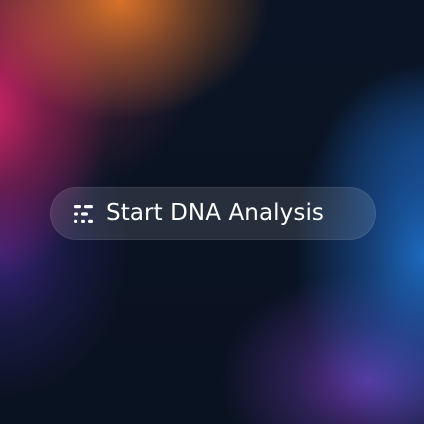 Image resolution: width=424 pixels, height=424 pixels. Describe the element at coordinates (84, 214) in the screenshot. I see `dna-icon` at that location.